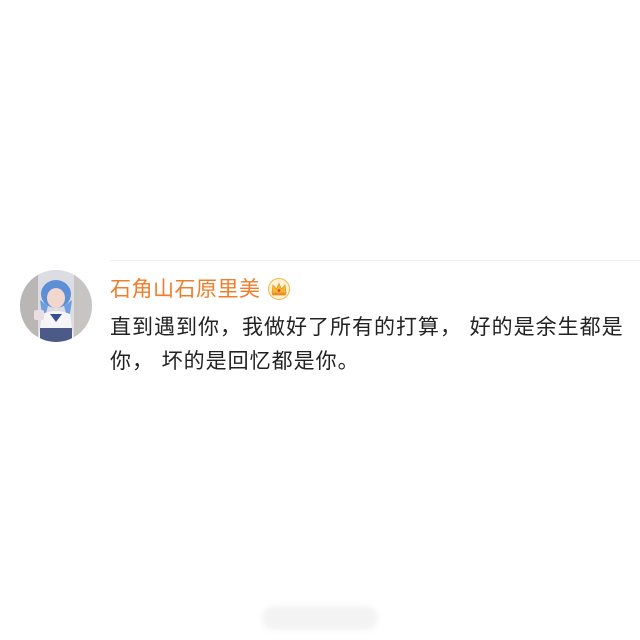 The height and width of the screenshot is (640, 640). Describe the element at coordinates (279, 289) in the screenshot. I see `crown-icon` at that location.